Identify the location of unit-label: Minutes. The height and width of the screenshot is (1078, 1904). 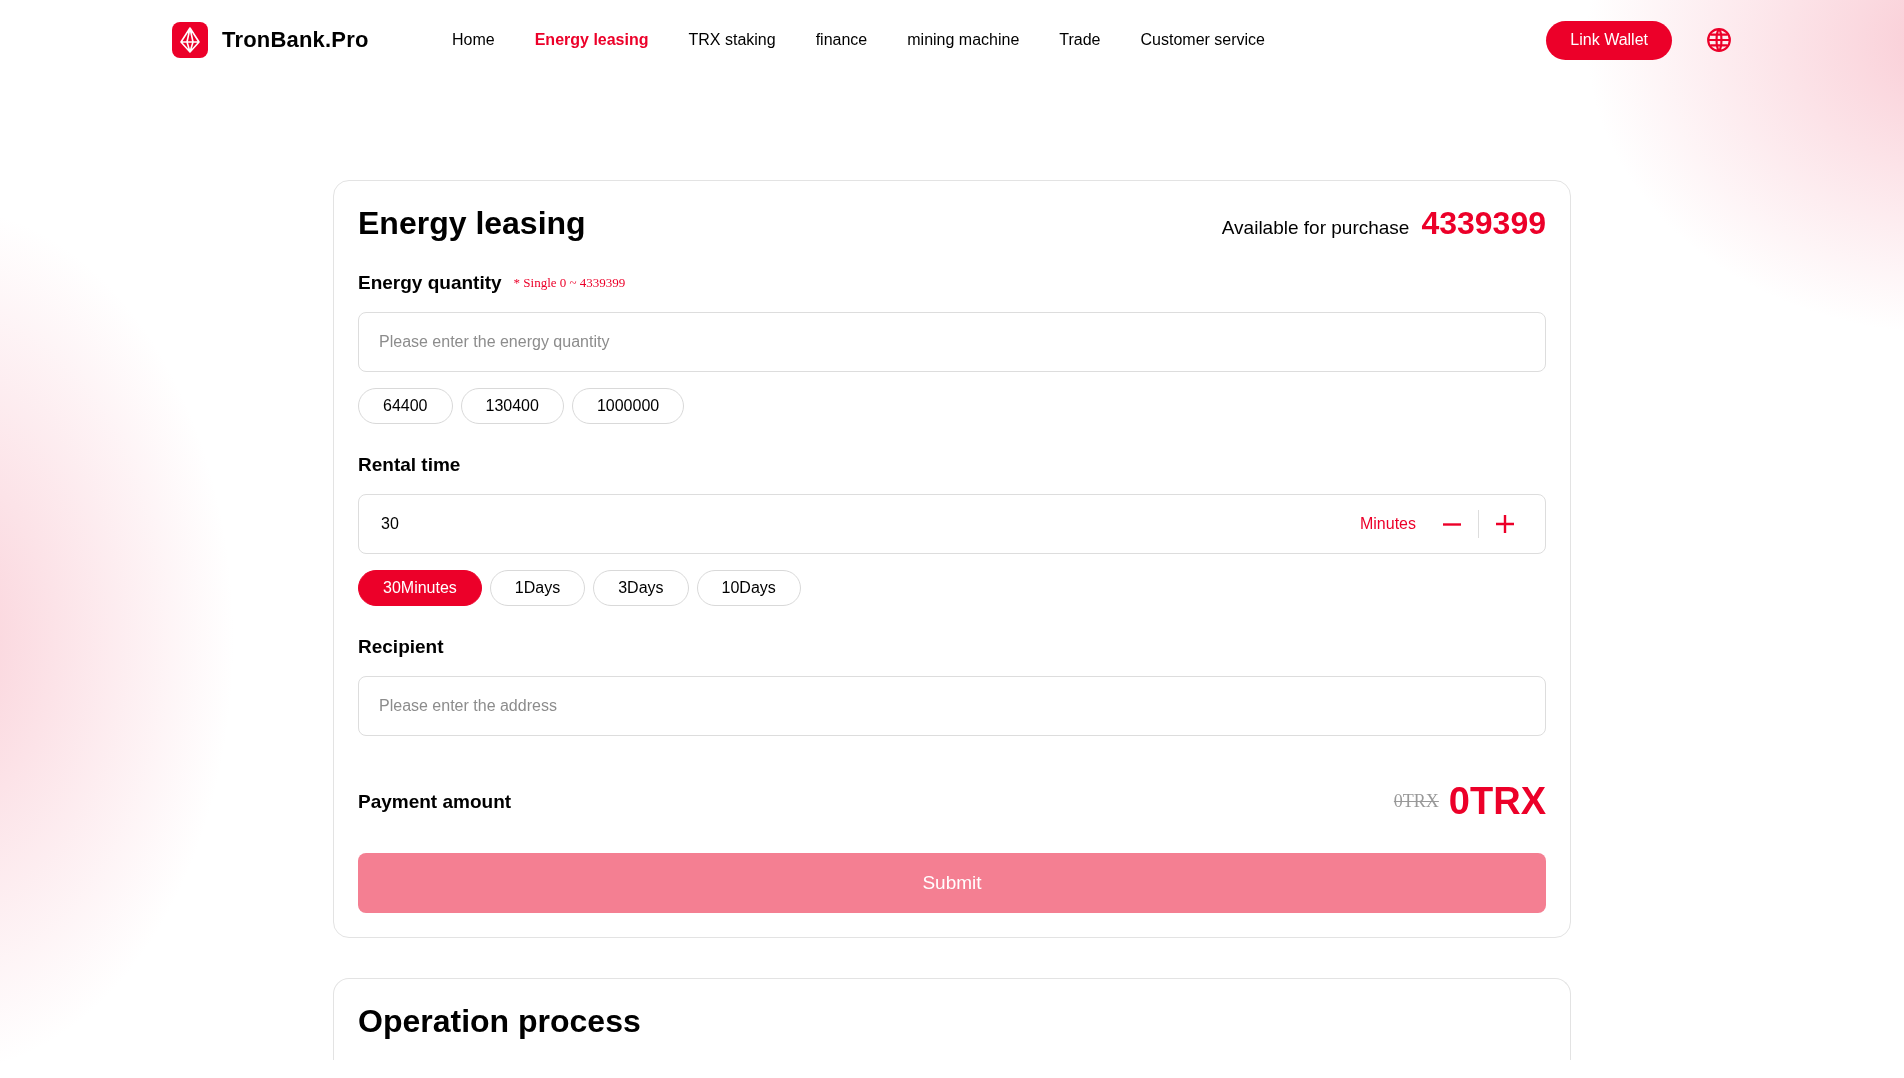
(1387, 524).